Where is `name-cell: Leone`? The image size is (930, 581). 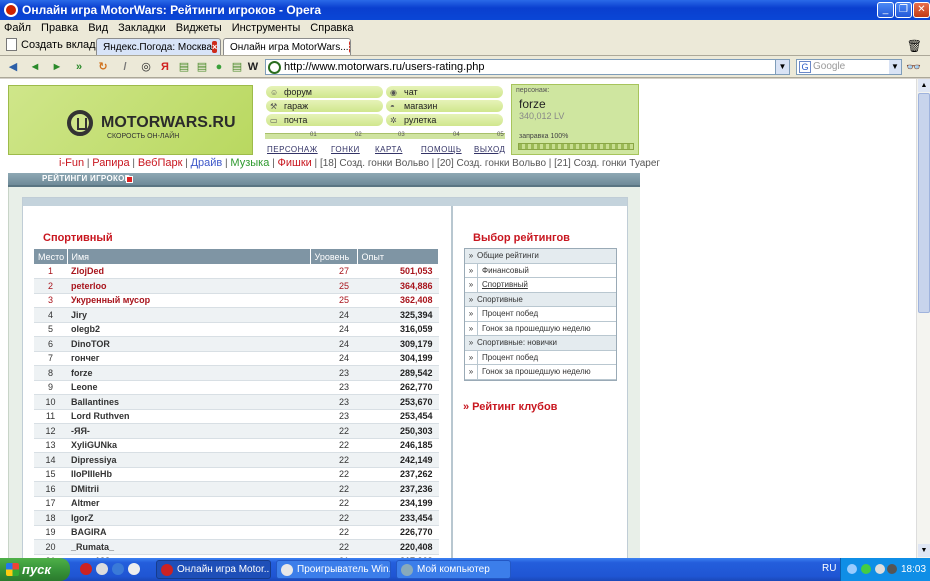 name-cell: Leone is located at coordinates (188, 387).